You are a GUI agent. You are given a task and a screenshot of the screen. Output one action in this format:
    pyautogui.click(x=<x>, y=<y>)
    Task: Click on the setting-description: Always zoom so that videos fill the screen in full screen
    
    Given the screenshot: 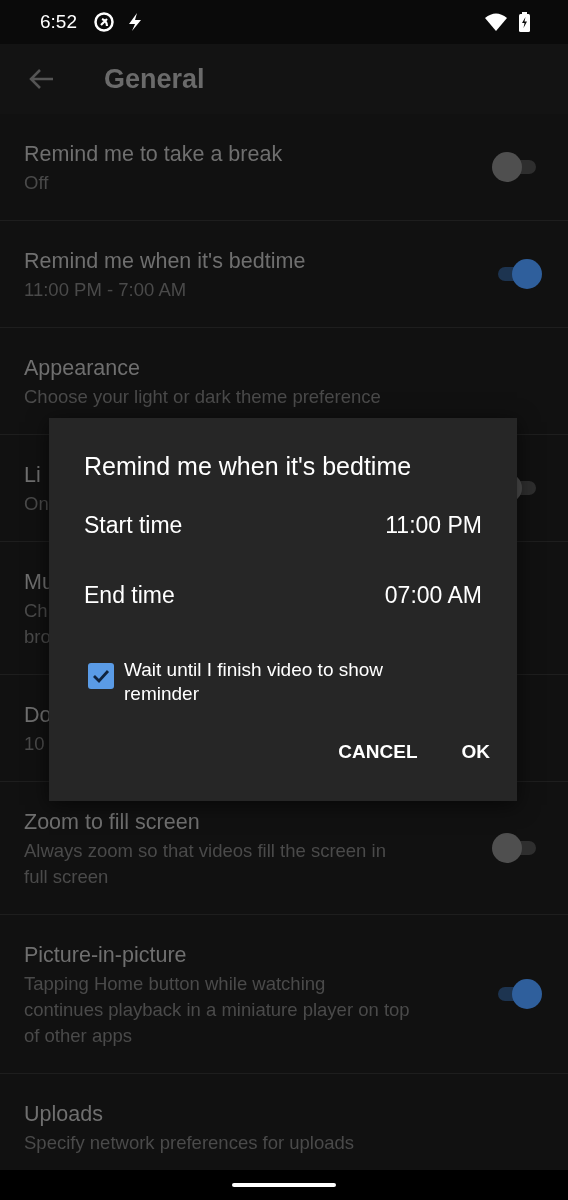 What is the action you would take?
    pyautogui.click(x=205, y=864)
    